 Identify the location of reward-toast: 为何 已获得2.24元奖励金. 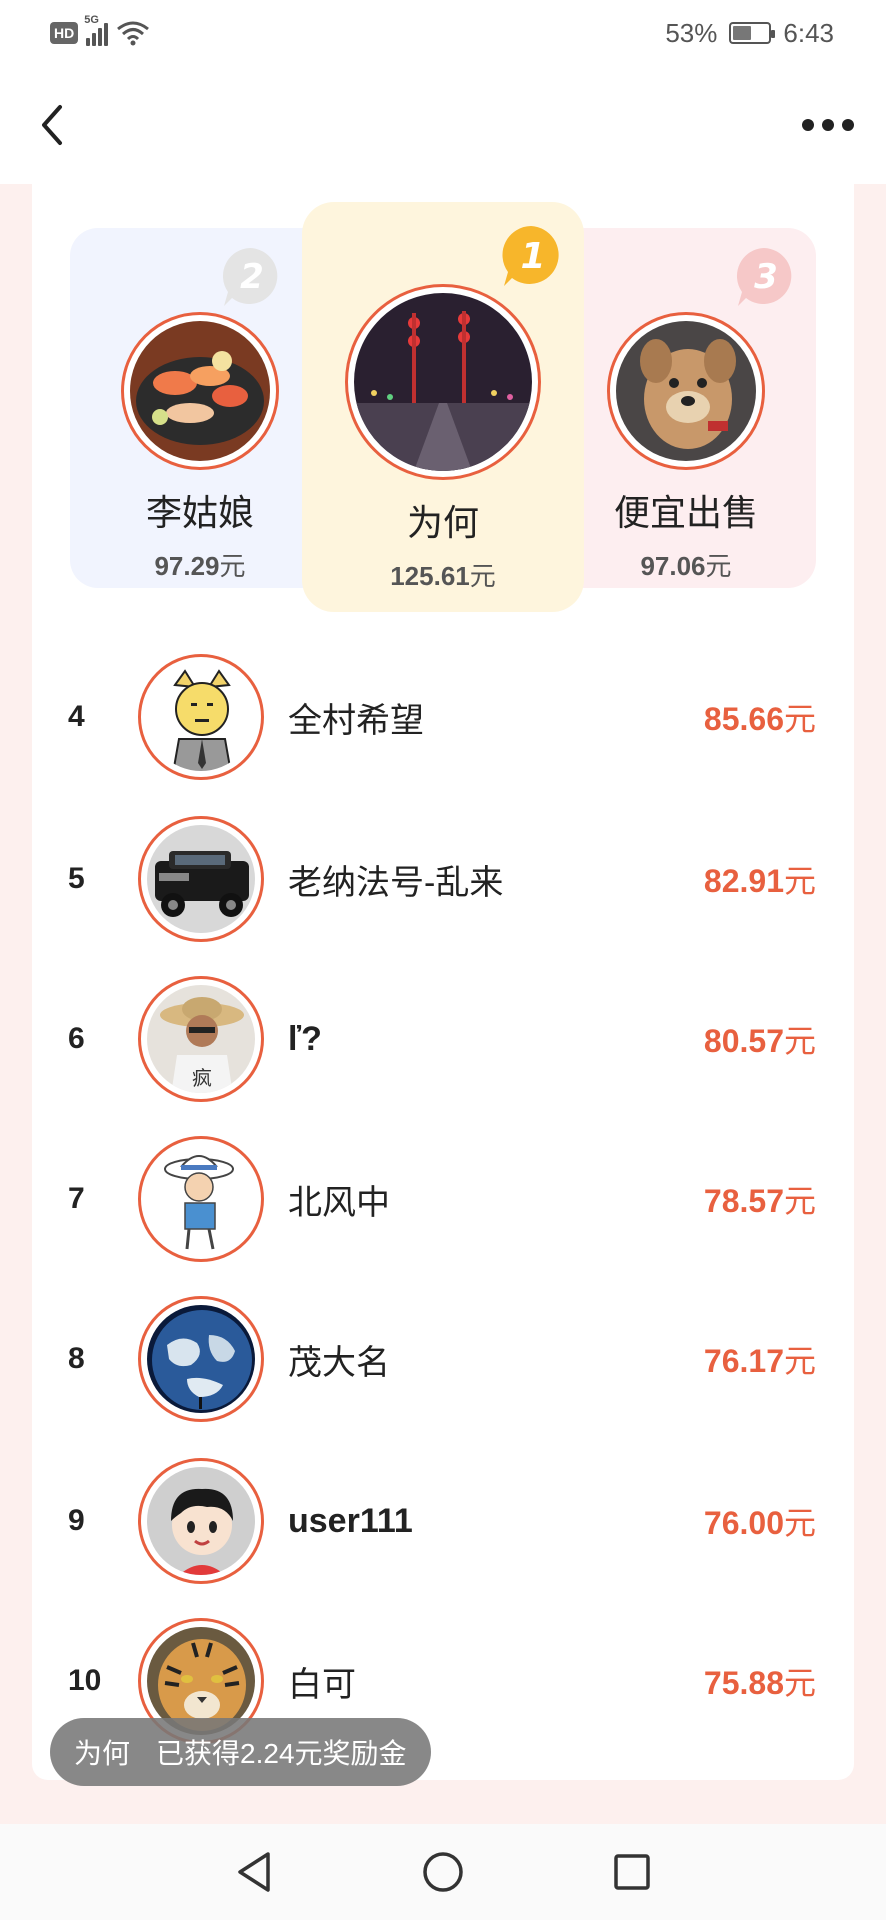
(240, 1752).